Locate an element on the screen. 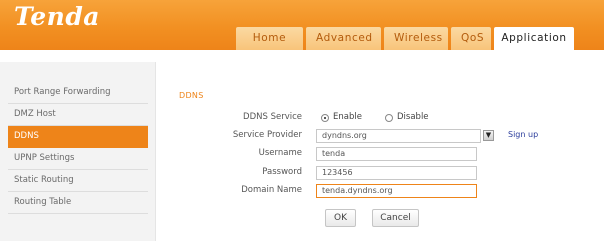 The height and width of the screenshot is (241, 604). sidebar-item-upnp-settings: UPNP Settings is located at coordinates (78, 159).